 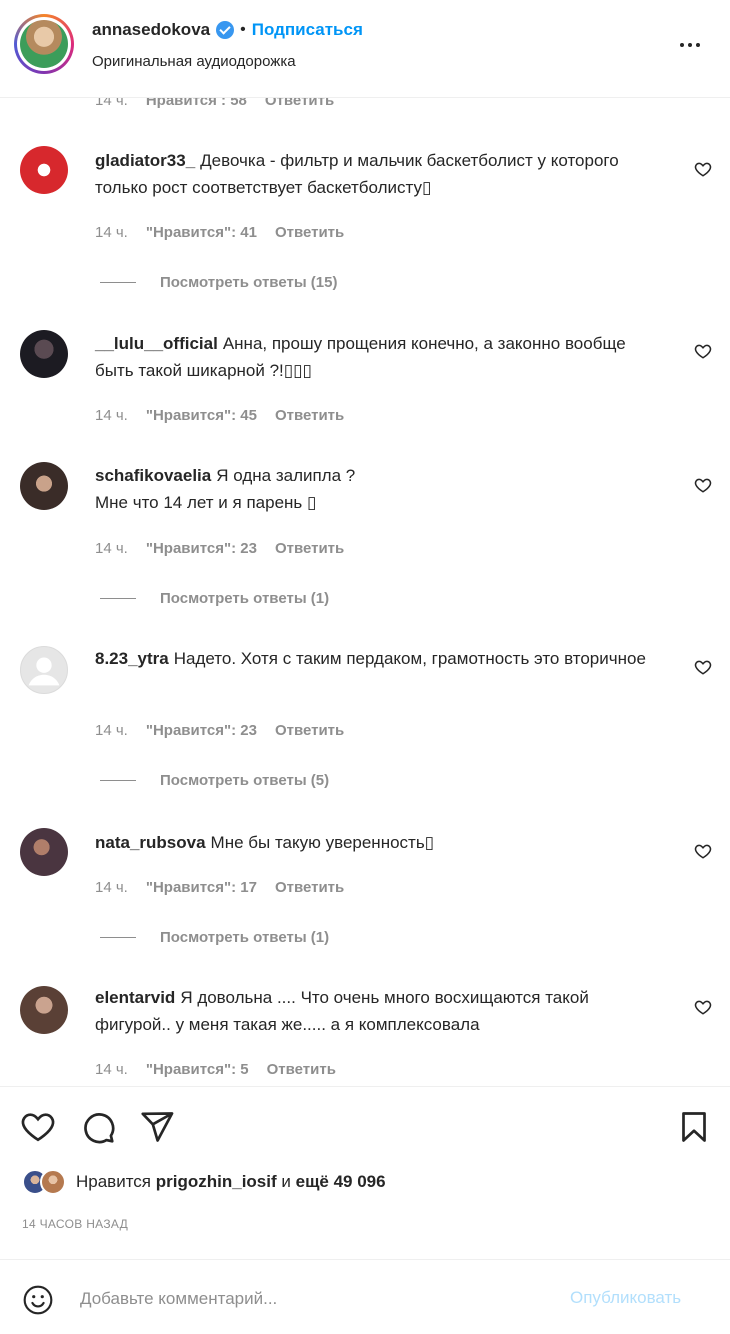 What do you see at coordinates (38, 1300) in the screenshot?
I see `emoji-icon` at bounding box center [38, 1300].